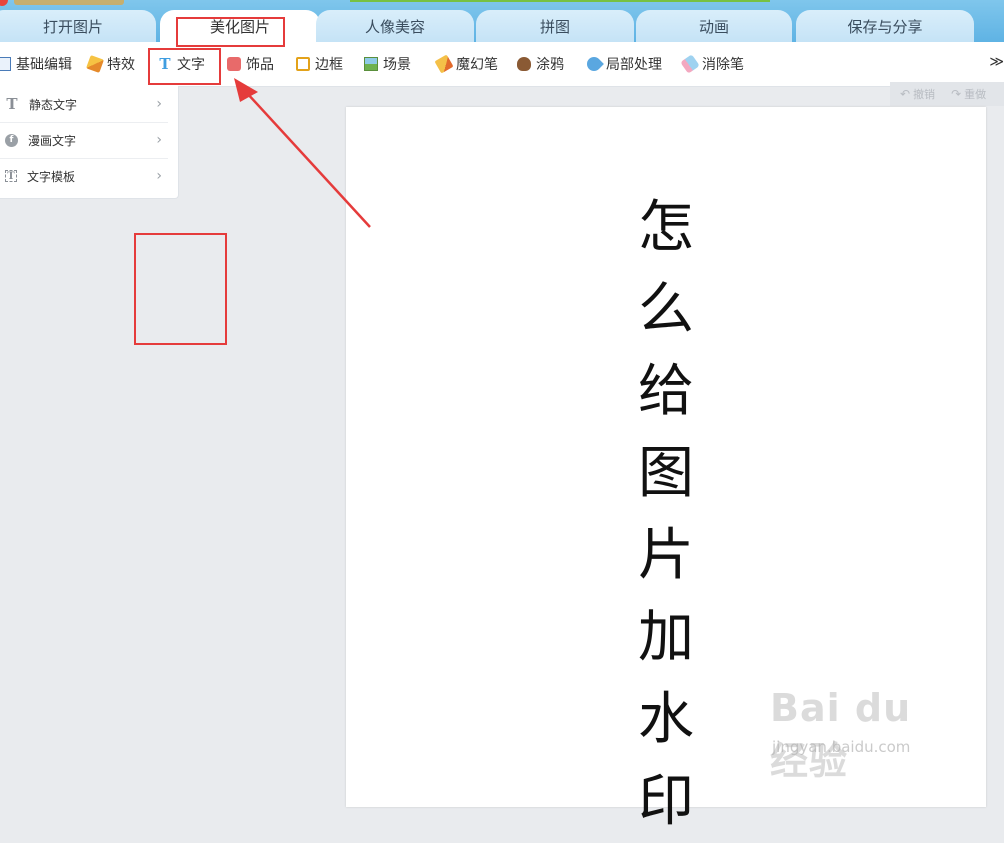  I want to click on tool-magic-pen: 魔幻笔, so click(466, 64).